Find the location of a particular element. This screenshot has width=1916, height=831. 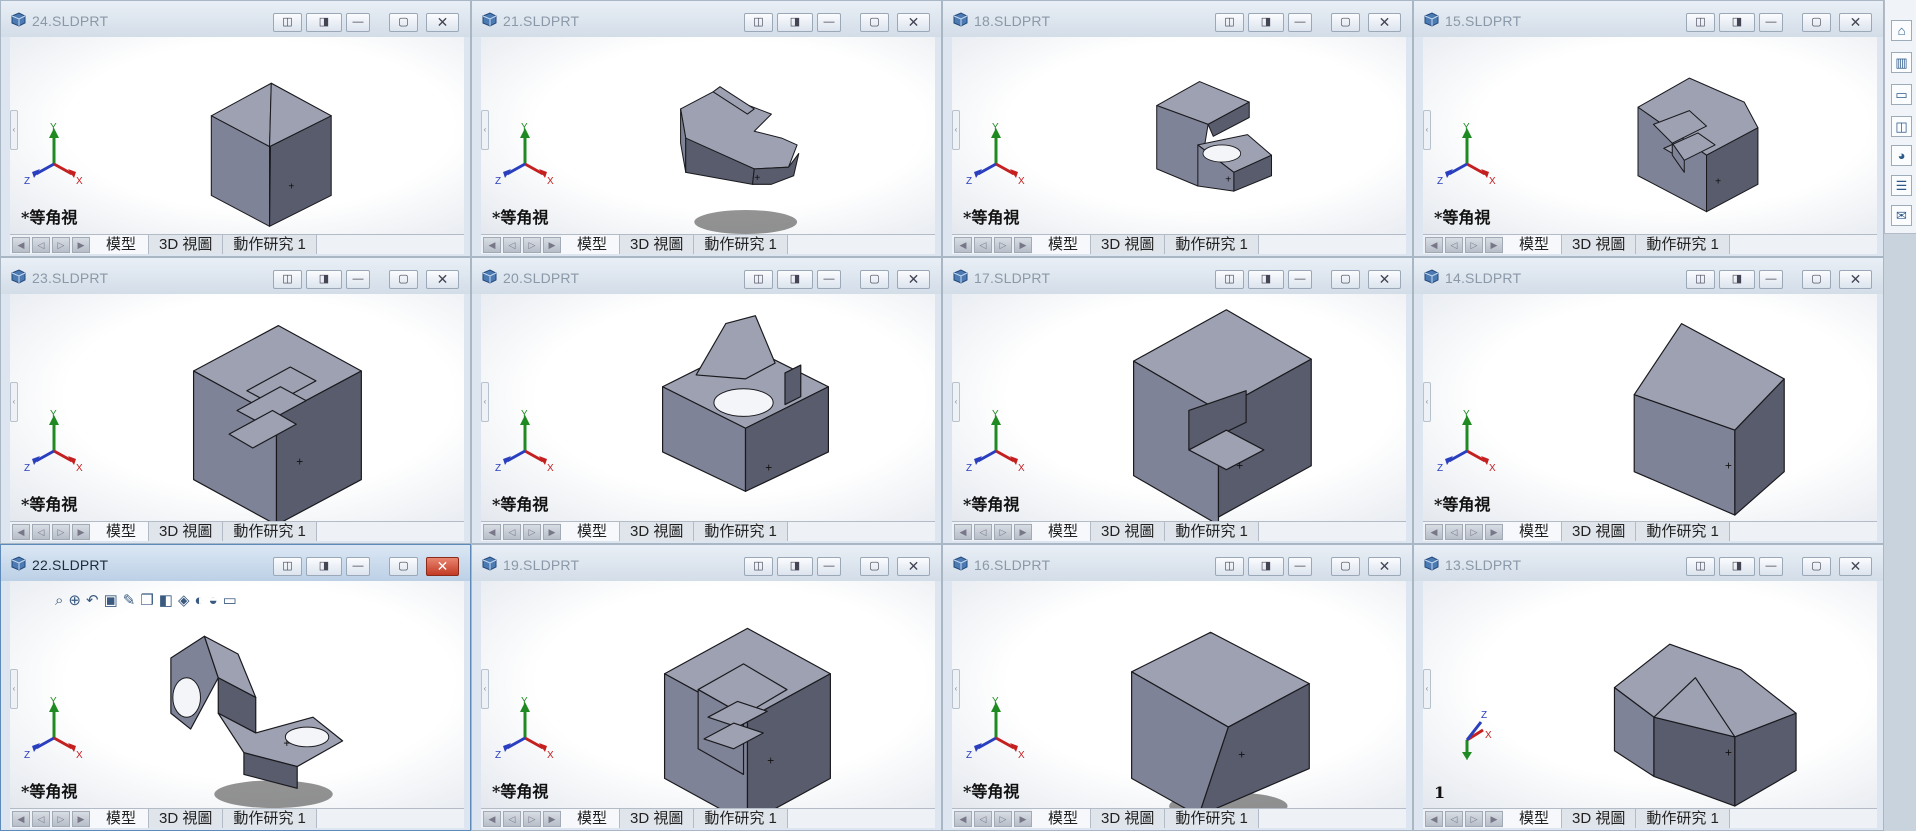

design-library-icon: ▥ is located at coordinates (1901, 62).